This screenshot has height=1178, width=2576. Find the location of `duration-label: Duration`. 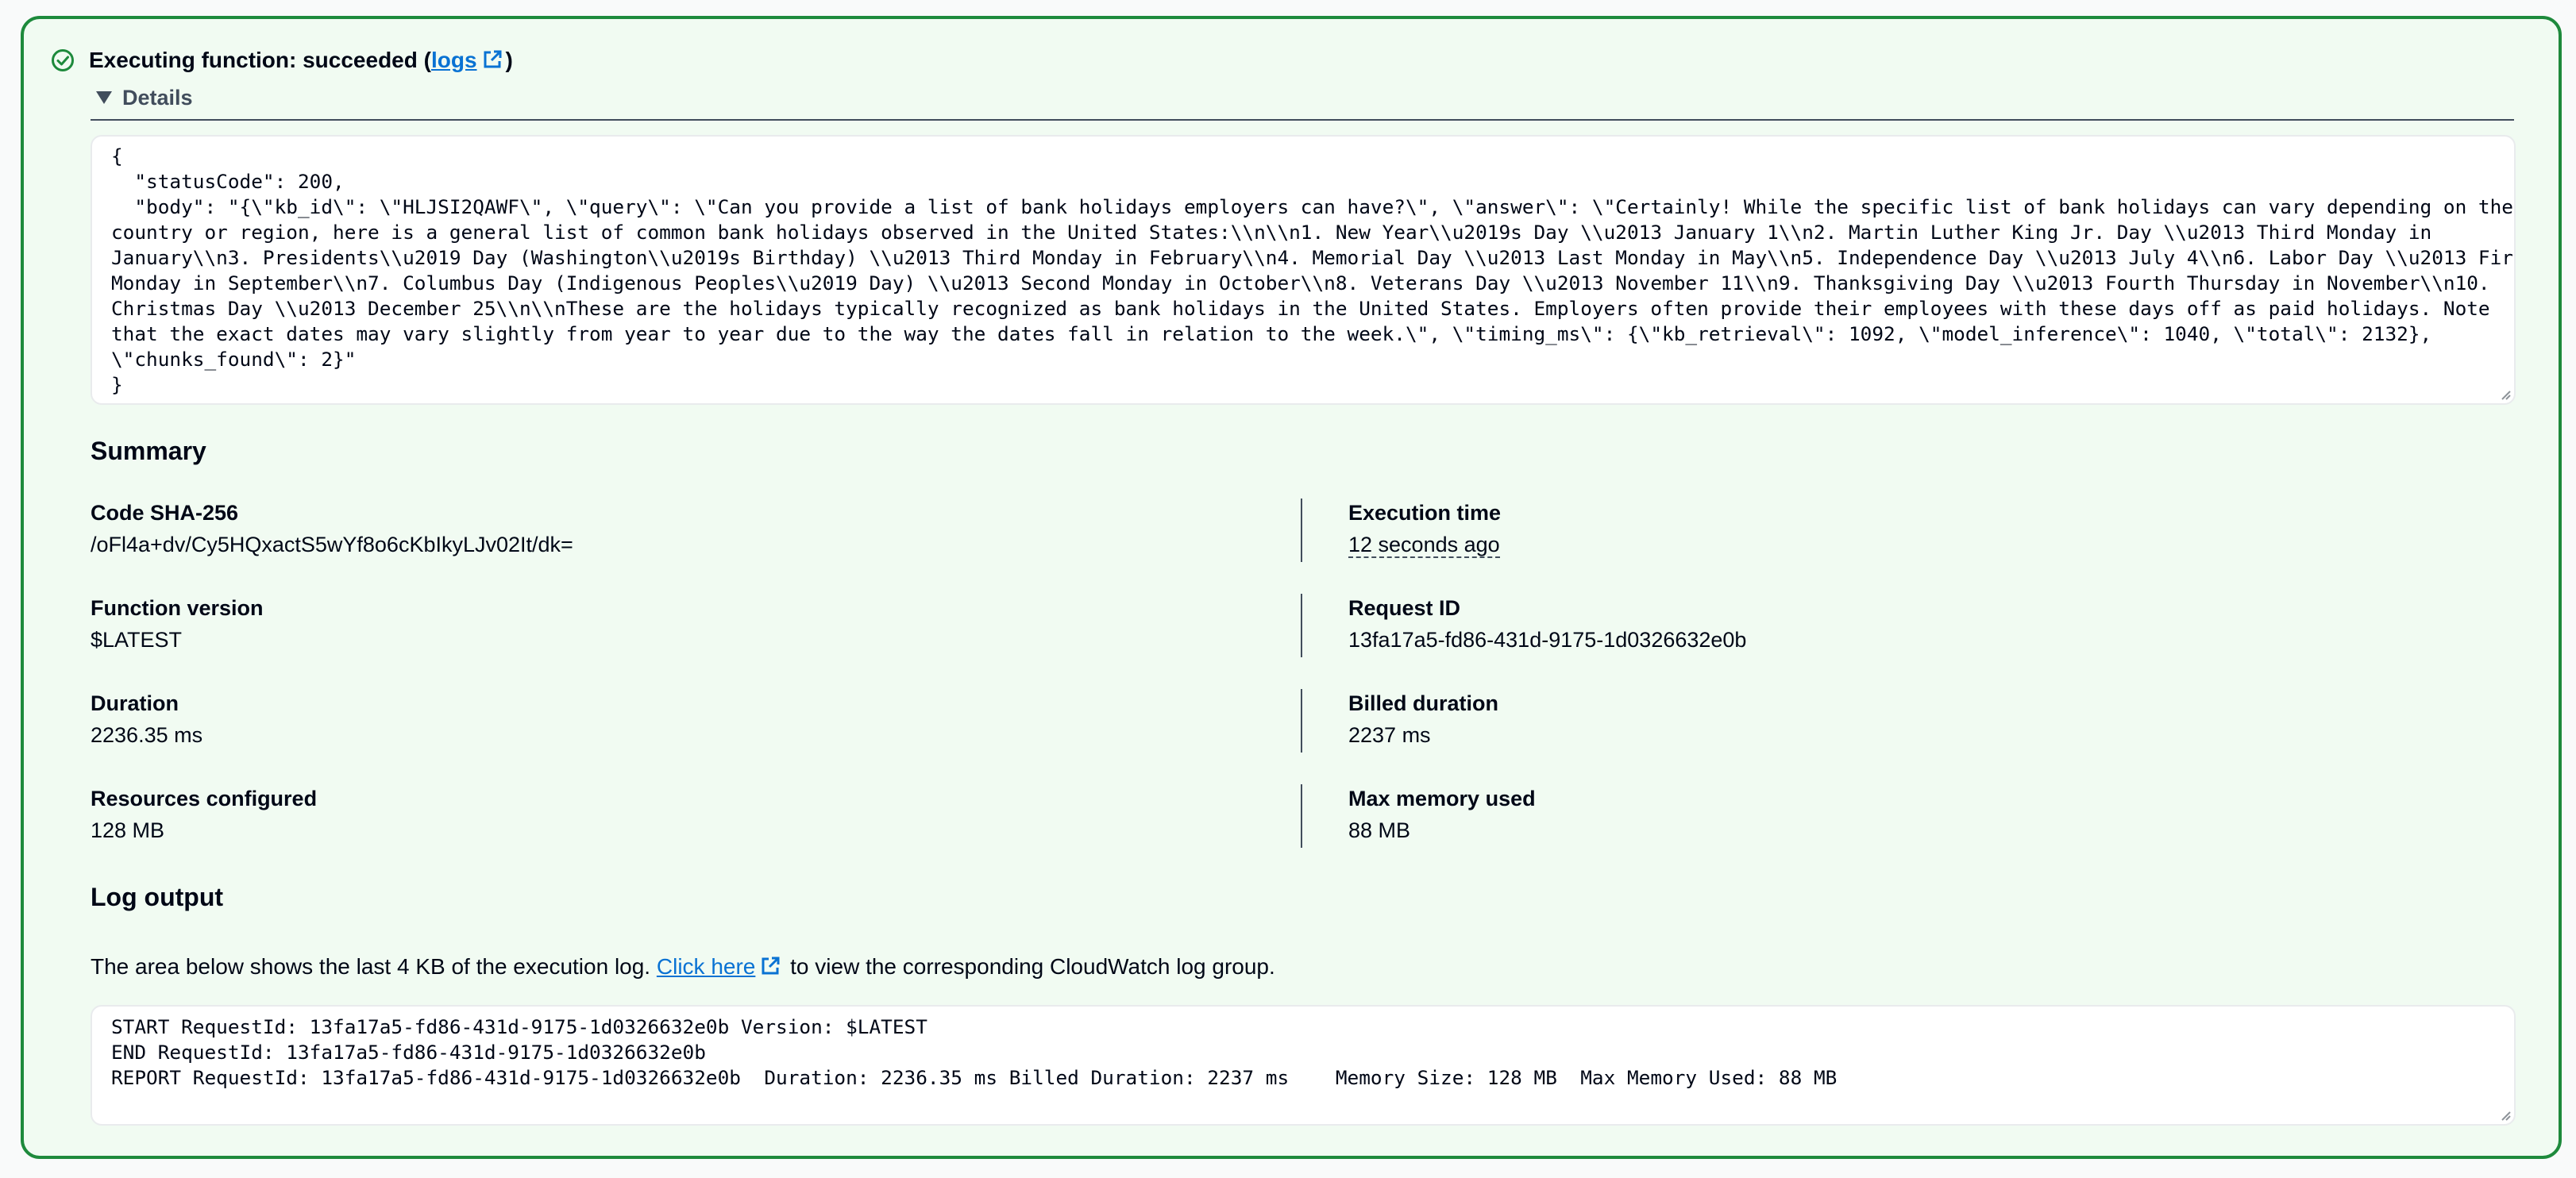

duration-label: Duration is located at coordinates (135, 703).